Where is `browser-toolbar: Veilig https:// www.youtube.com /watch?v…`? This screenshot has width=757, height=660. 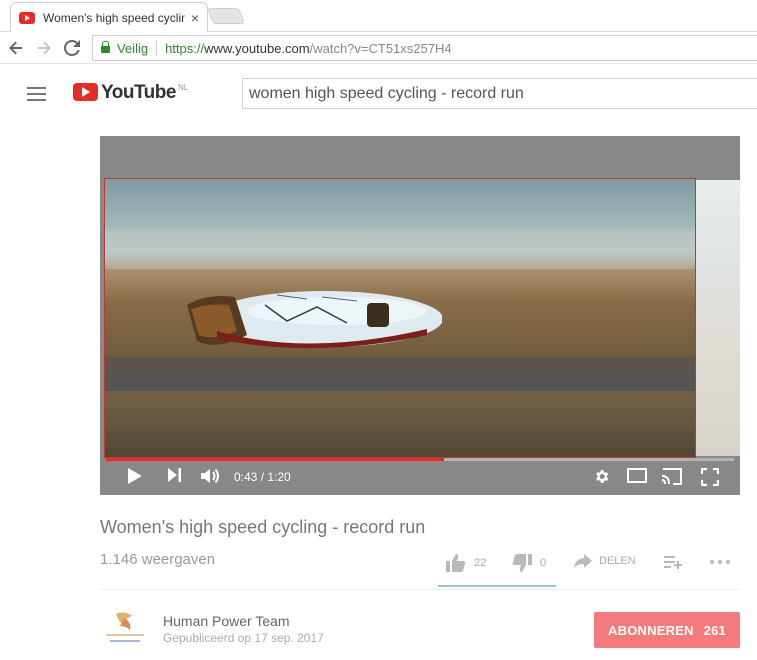 browser-toolbar: Veilig https:// www.youtube.com /watch?v… is located at coordinates (378, 48).